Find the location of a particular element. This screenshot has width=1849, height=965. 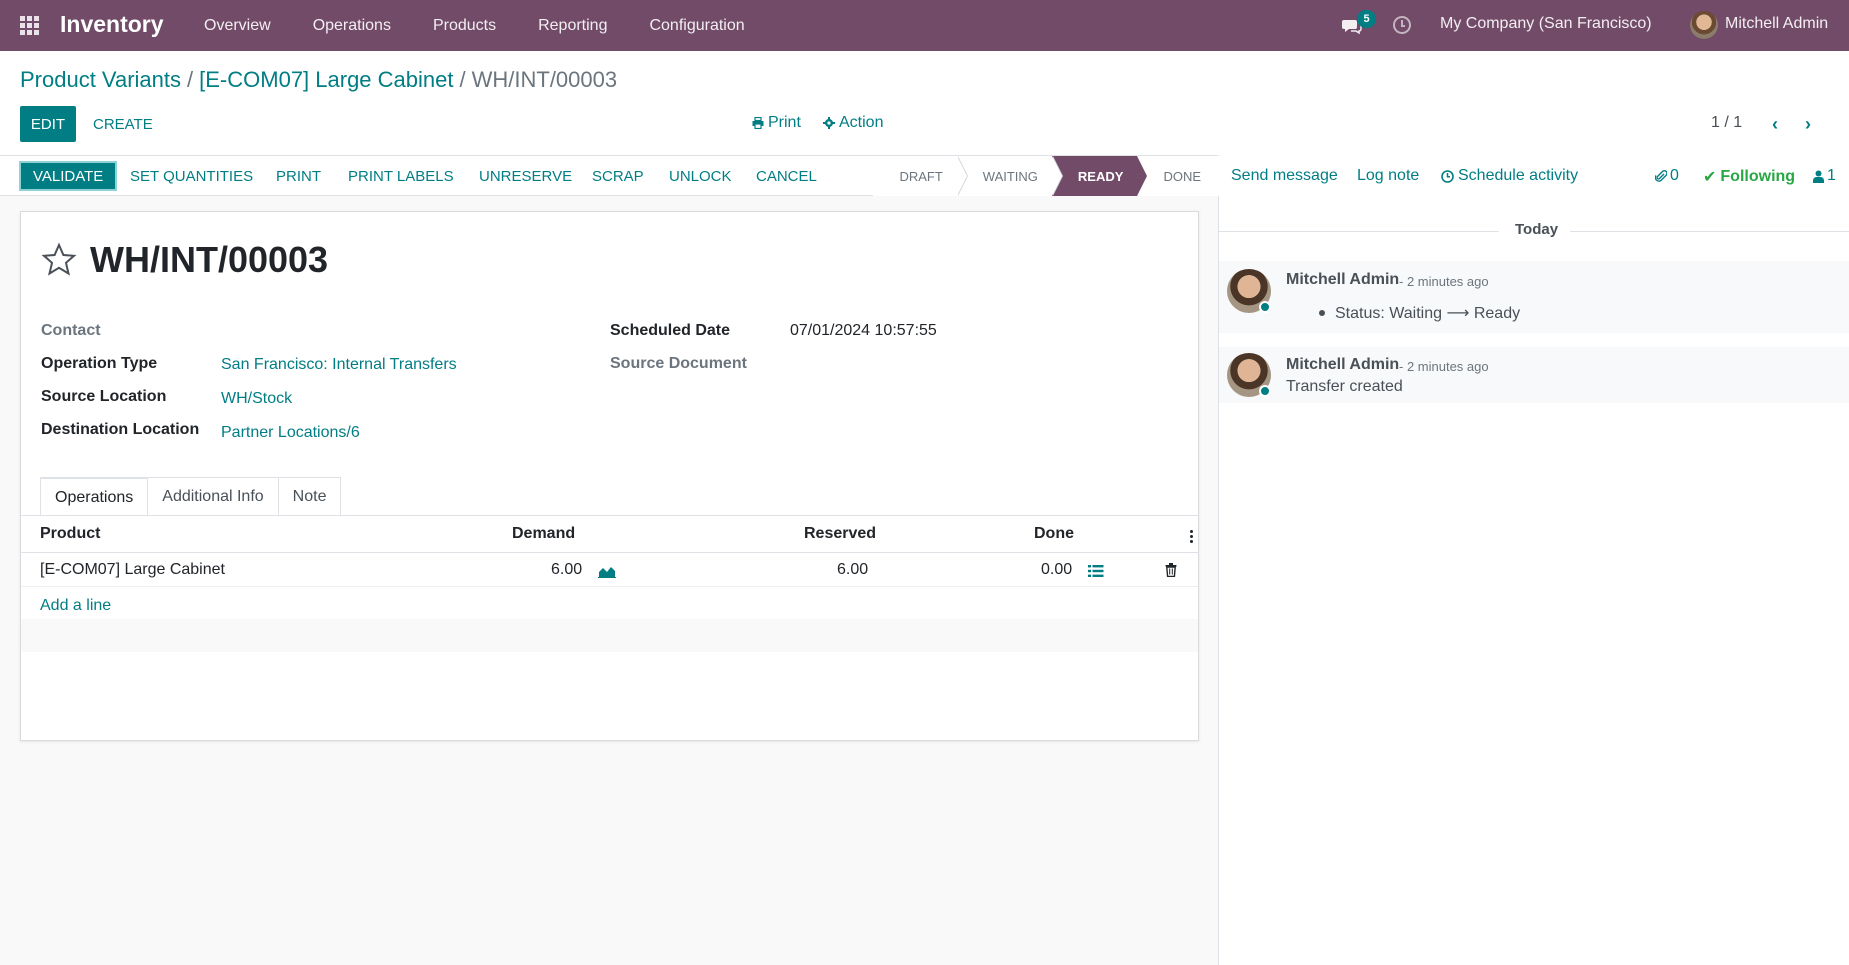

menu-configuration: Configuration is located at coordinates (696, 25).